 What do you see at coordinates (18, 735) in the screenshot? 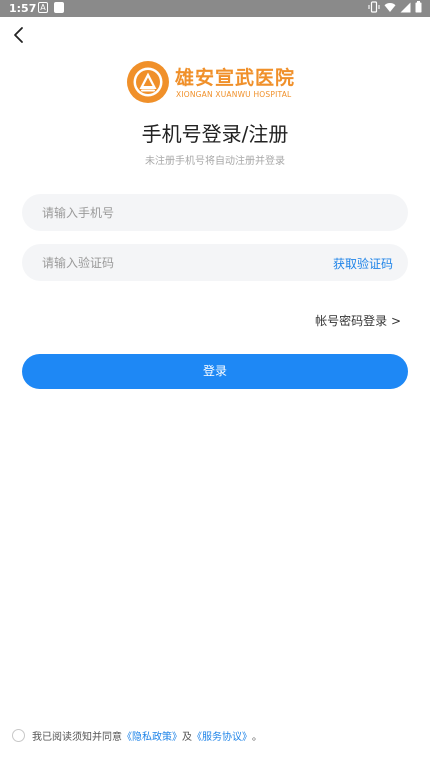
I see `agree-radio` at bounding box center [18, 735].